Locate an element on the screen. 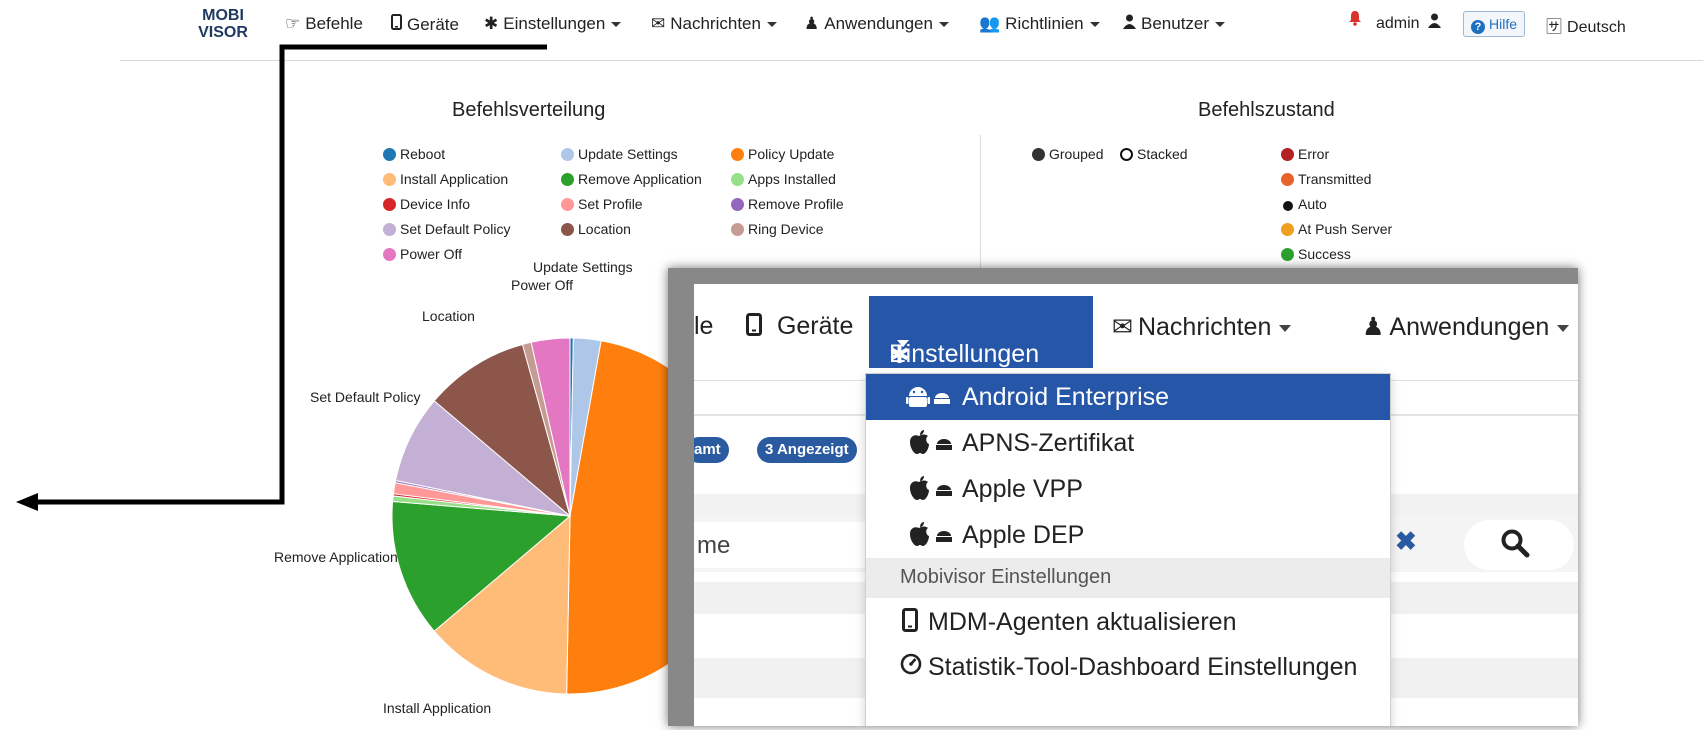 The height and width of the screenshot is (730, 1703). nav-befehle-label: Befehle is located at coordinates (334, 23).